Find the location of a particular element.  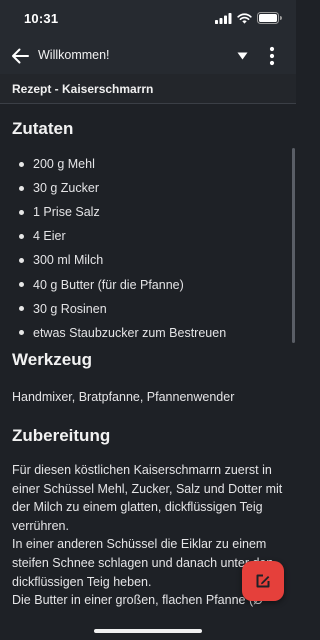

app-title: Willkommen! is located at coordinates (74, 55).